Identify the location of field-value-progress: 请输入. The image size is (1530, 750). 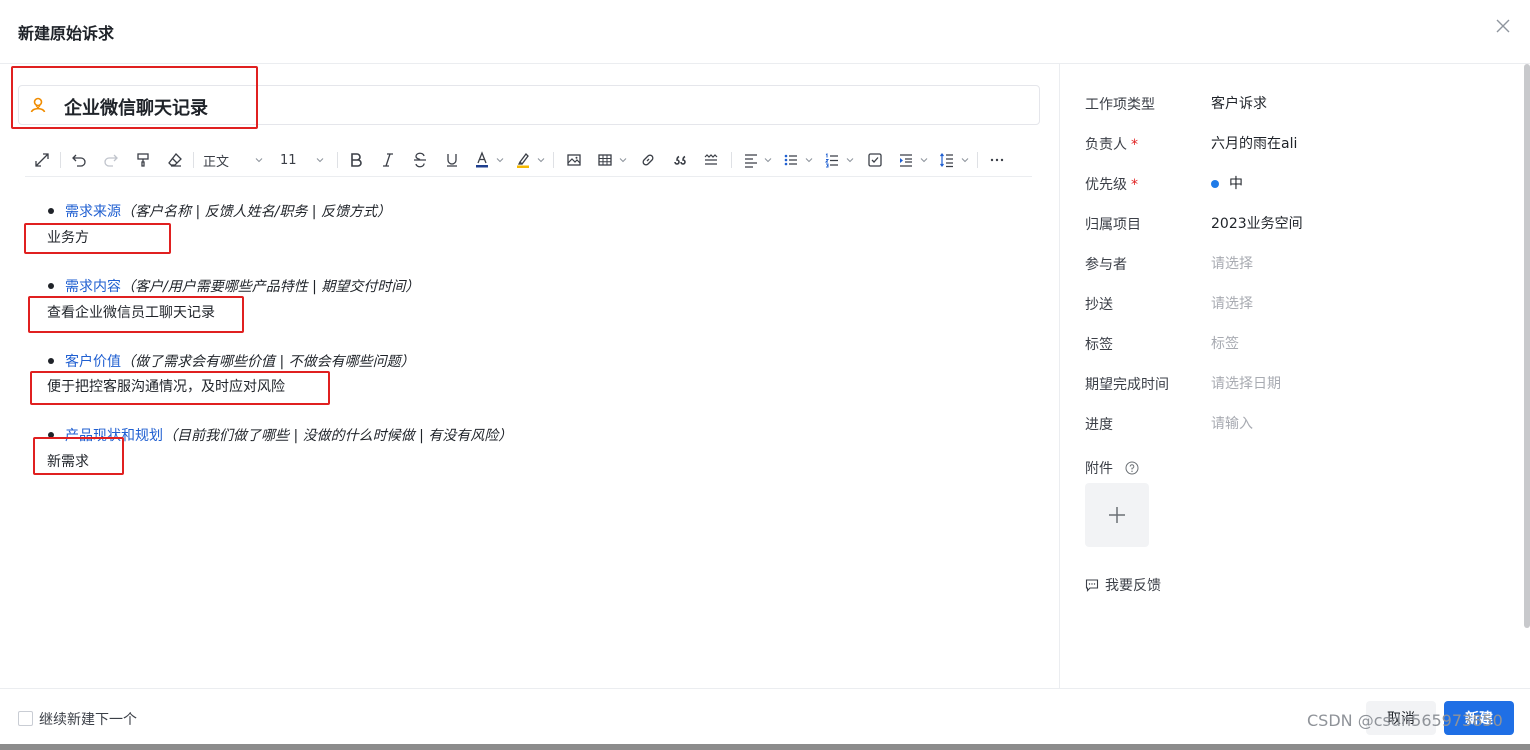
(1232, 423).